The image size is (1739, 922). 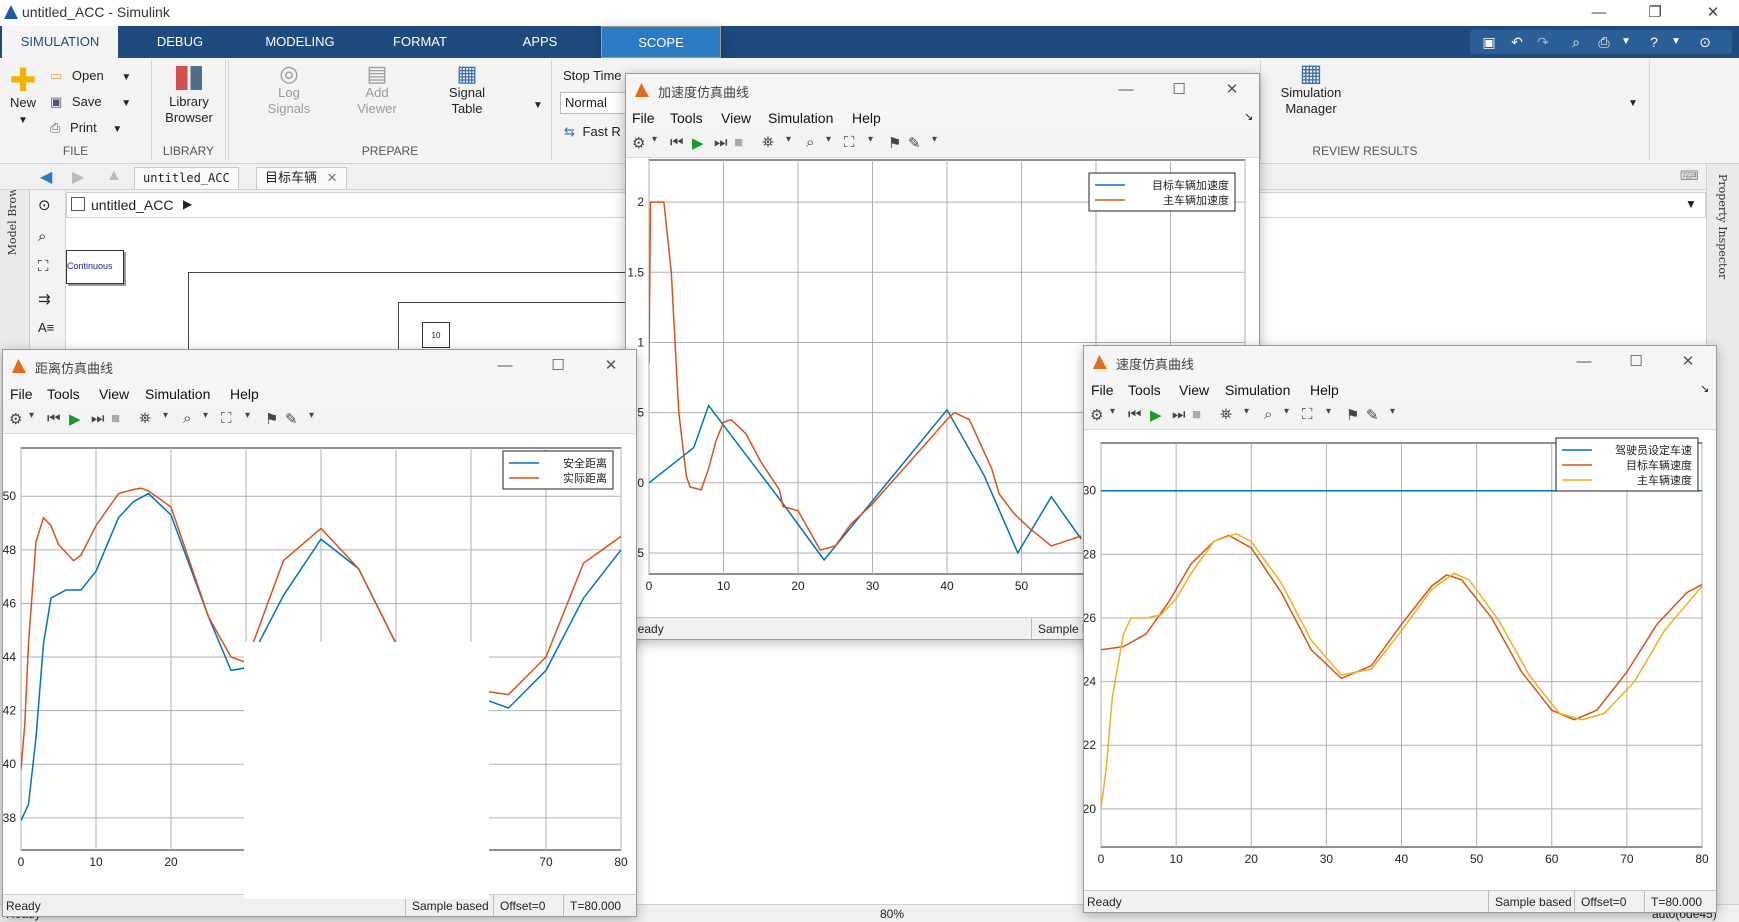 What do you see at coordinates (467, 90) in the screenshot?
I see `signal-table-button: ▦ Signal Table` at bounding box center [467, 90].